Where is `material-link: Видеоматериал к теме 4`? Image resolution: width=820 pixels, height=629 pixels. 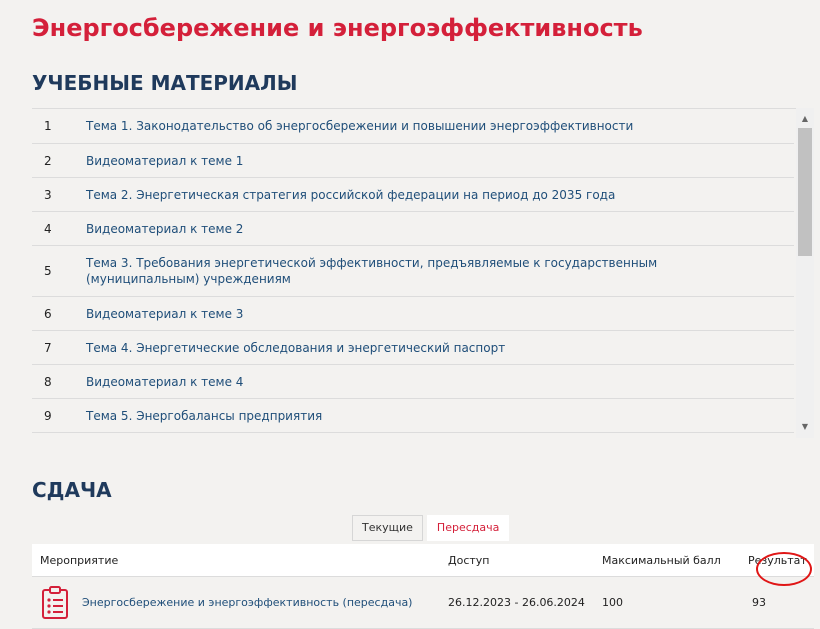 material-link: Видеоматериал к теме 4 is located at coordinates (440, 382).